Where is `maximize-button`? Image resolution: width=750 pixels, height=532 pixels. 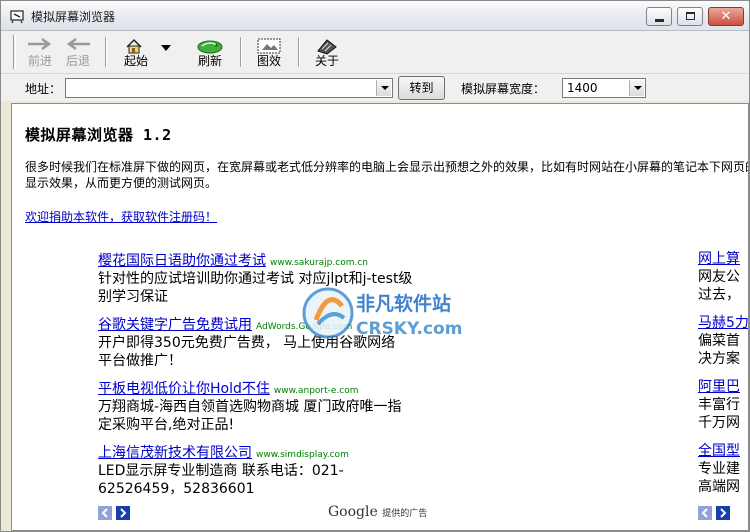 maximize-button is located at coordinates (690, 16).